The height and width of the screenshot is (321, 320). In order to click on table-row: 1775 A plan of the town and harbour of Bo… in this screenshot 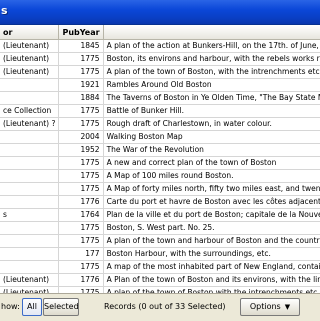, I will do `click(160, 241)`.